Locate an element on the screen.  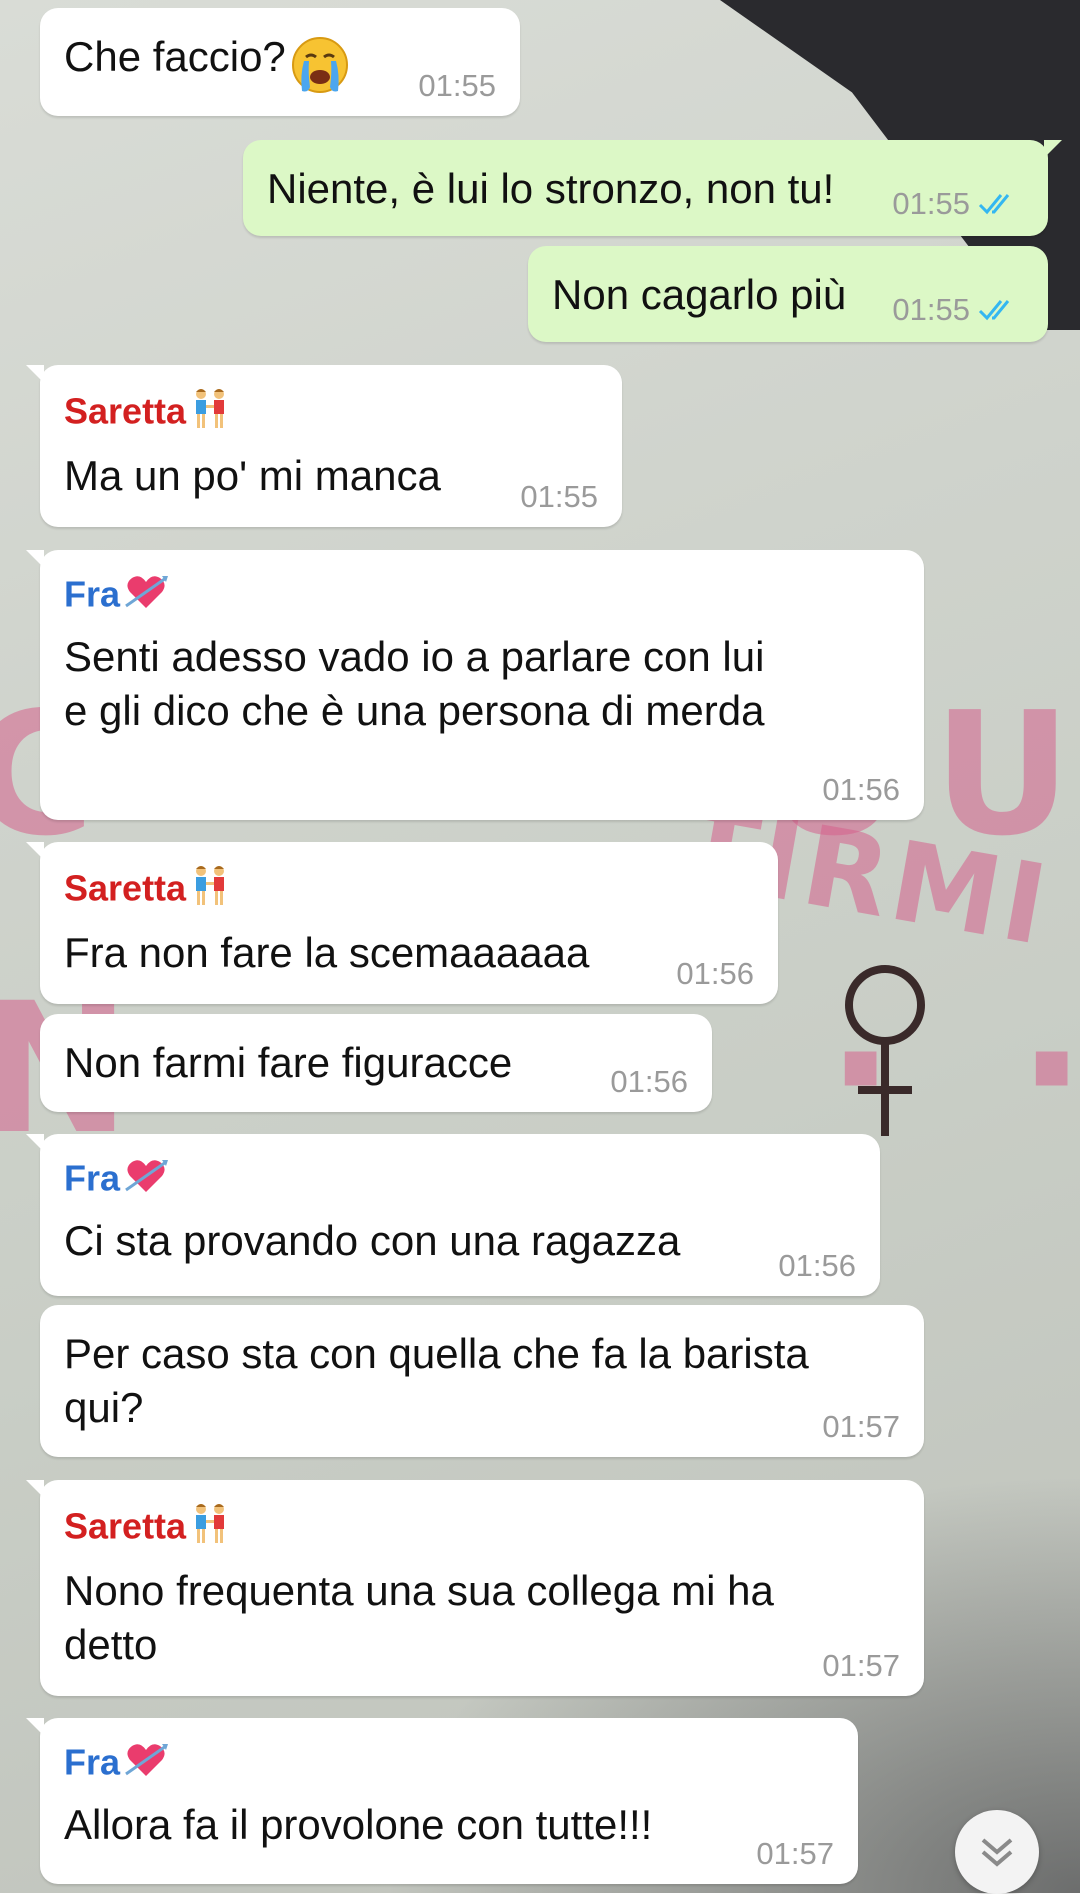
message-text: Ma un po' mi manca is located at coordinates (252, 475).